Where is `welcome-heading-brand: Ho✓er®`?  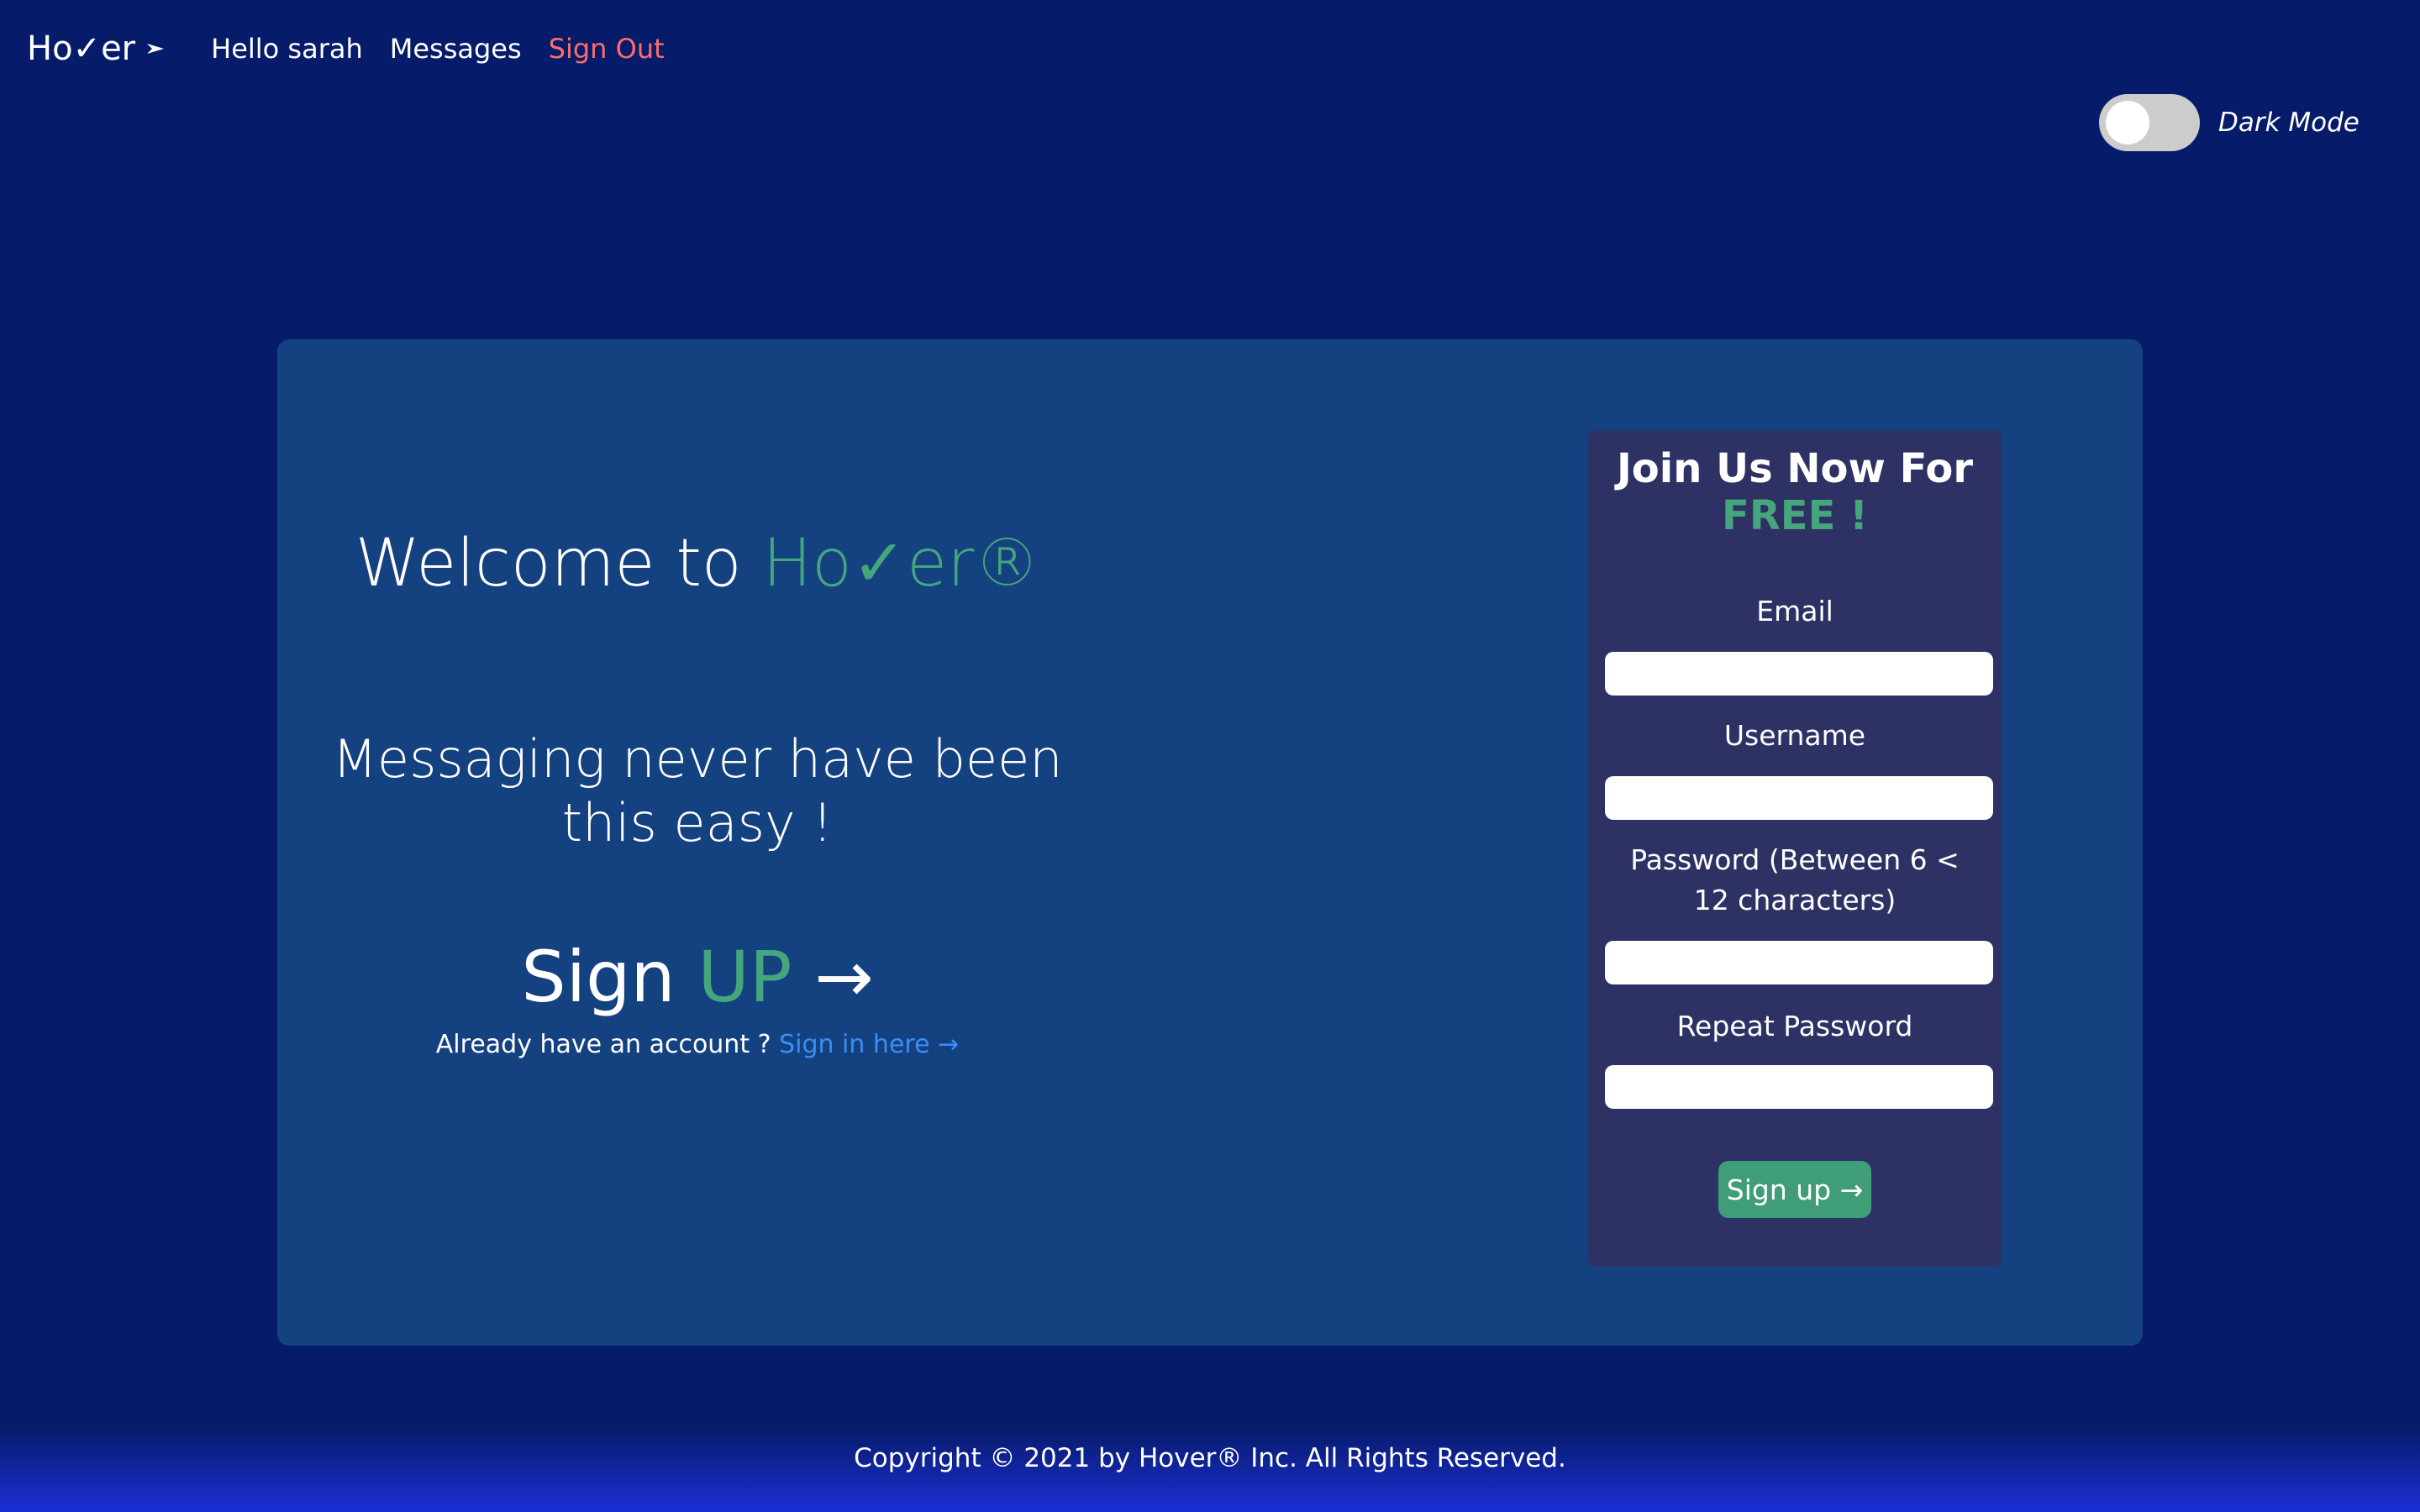
welcome-heading-brand: Ho✓er® is located at coordinates (901, 563).